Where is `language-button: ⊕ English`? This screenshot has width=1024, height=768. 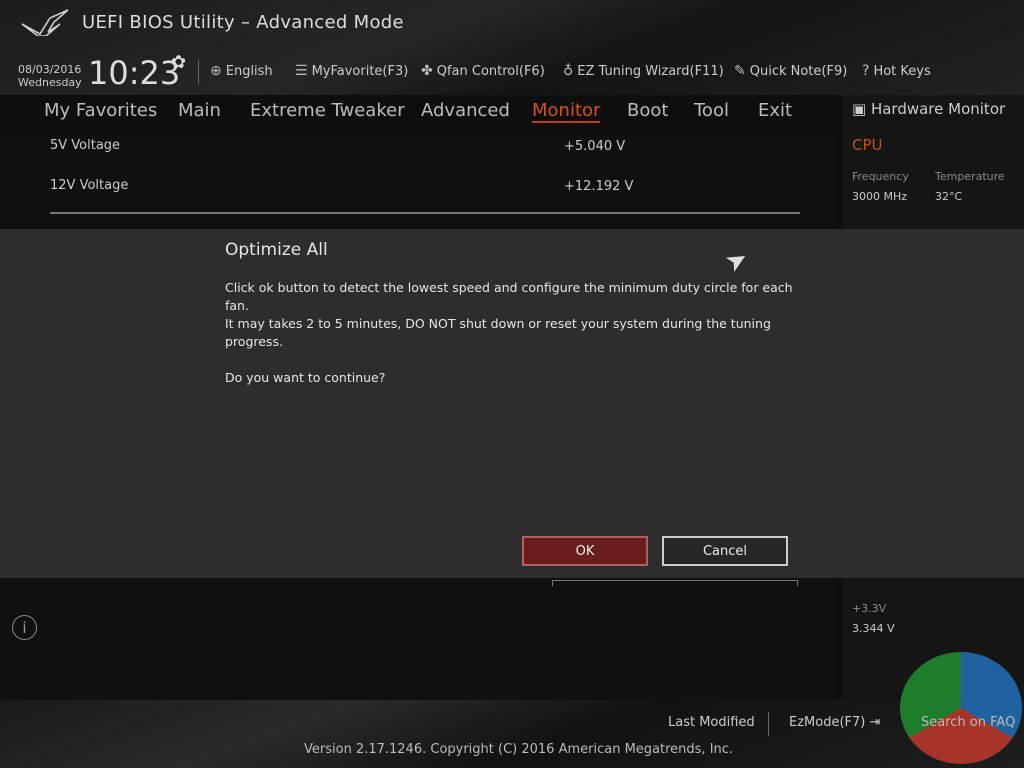
language-button: ⊕ English is located at coordinates (241, 71).